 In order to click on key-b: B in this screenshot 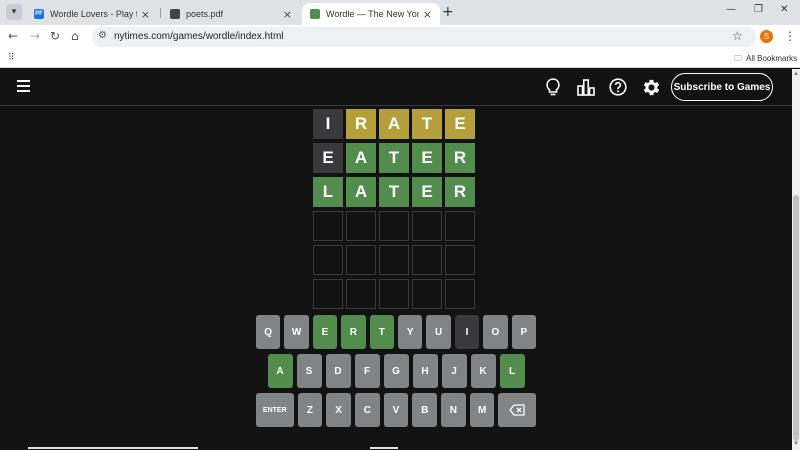, I will do `click(425, 410)`.